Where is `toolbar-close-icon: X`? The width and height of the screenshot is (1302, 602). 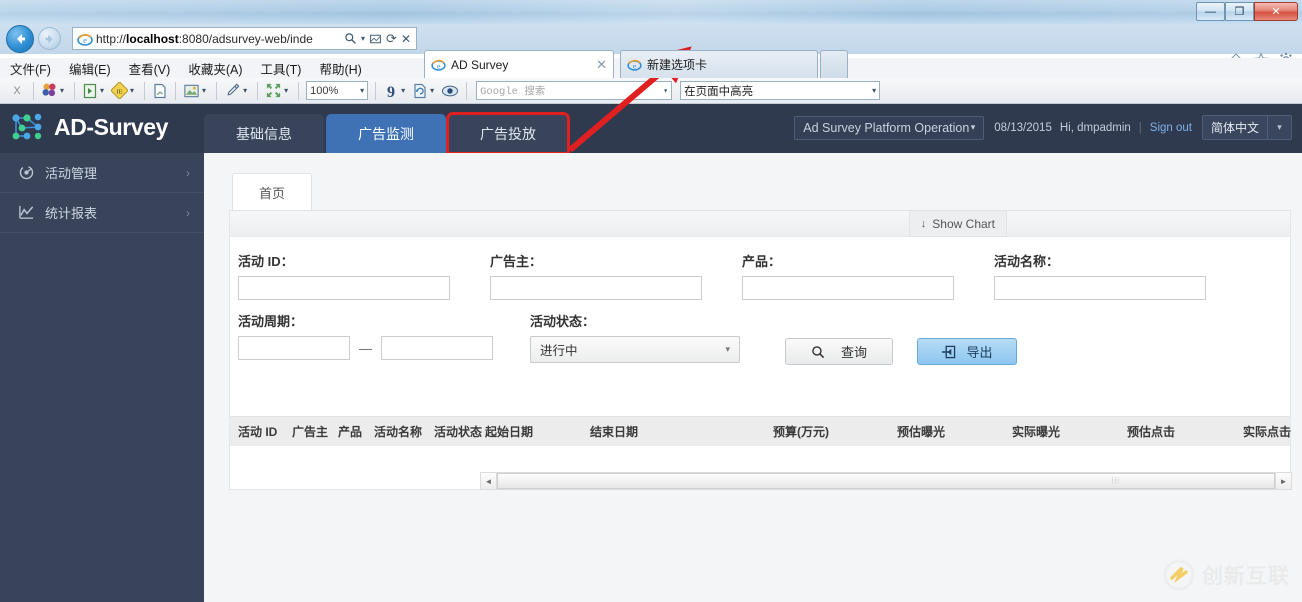
toolbar-close-icon: X is located at coordinates (17, 91).